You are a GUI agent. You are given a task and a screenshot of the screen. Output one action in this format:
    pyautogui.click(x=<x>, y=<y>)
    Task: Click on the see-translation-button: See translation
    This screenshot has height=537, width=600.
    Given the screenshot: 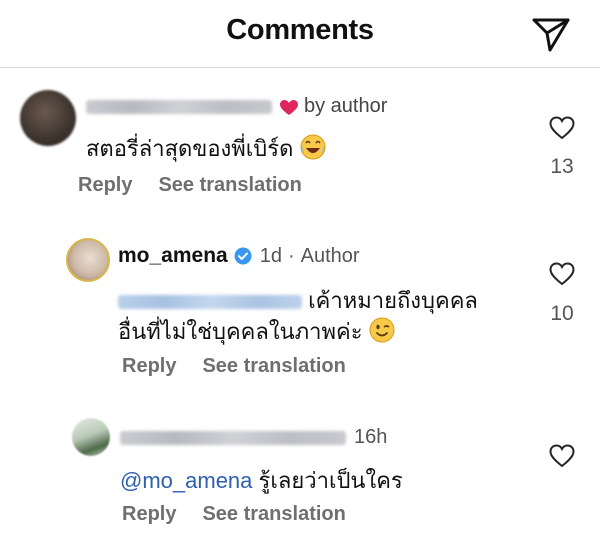 What is the action you would take?
    pyautogui.click(x=273, y=514)
    